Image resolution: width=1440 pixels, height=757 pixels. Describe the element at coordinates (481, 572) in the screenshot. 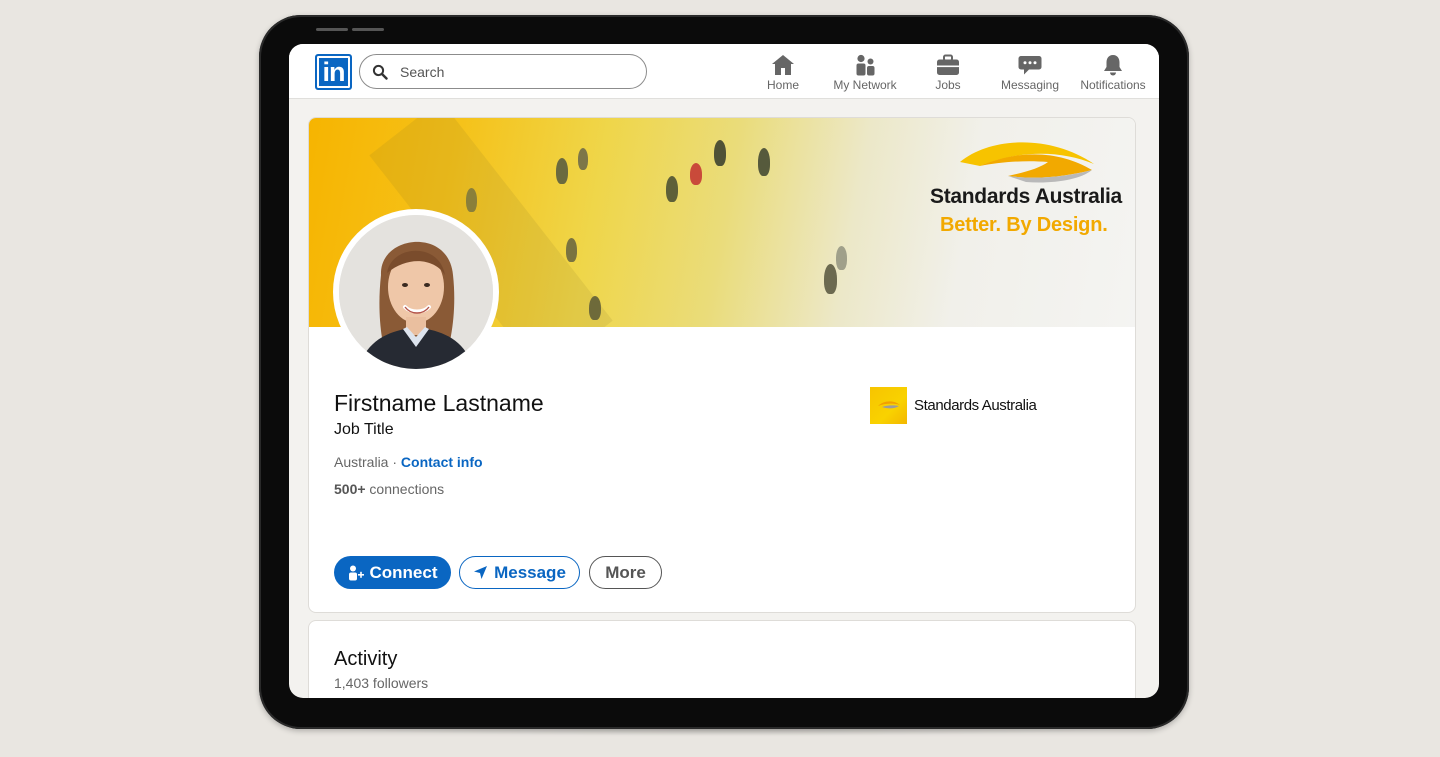

I see `send-icon` at that location.